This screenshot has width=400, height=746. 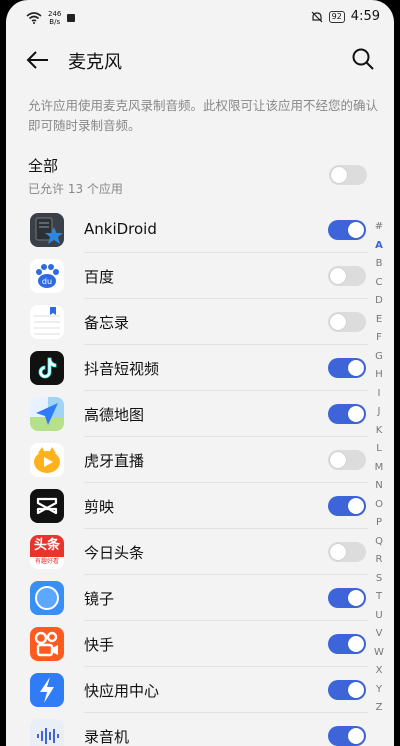 I want to click on toutiao-logo-text: 头条, so click(x=47, y=546).